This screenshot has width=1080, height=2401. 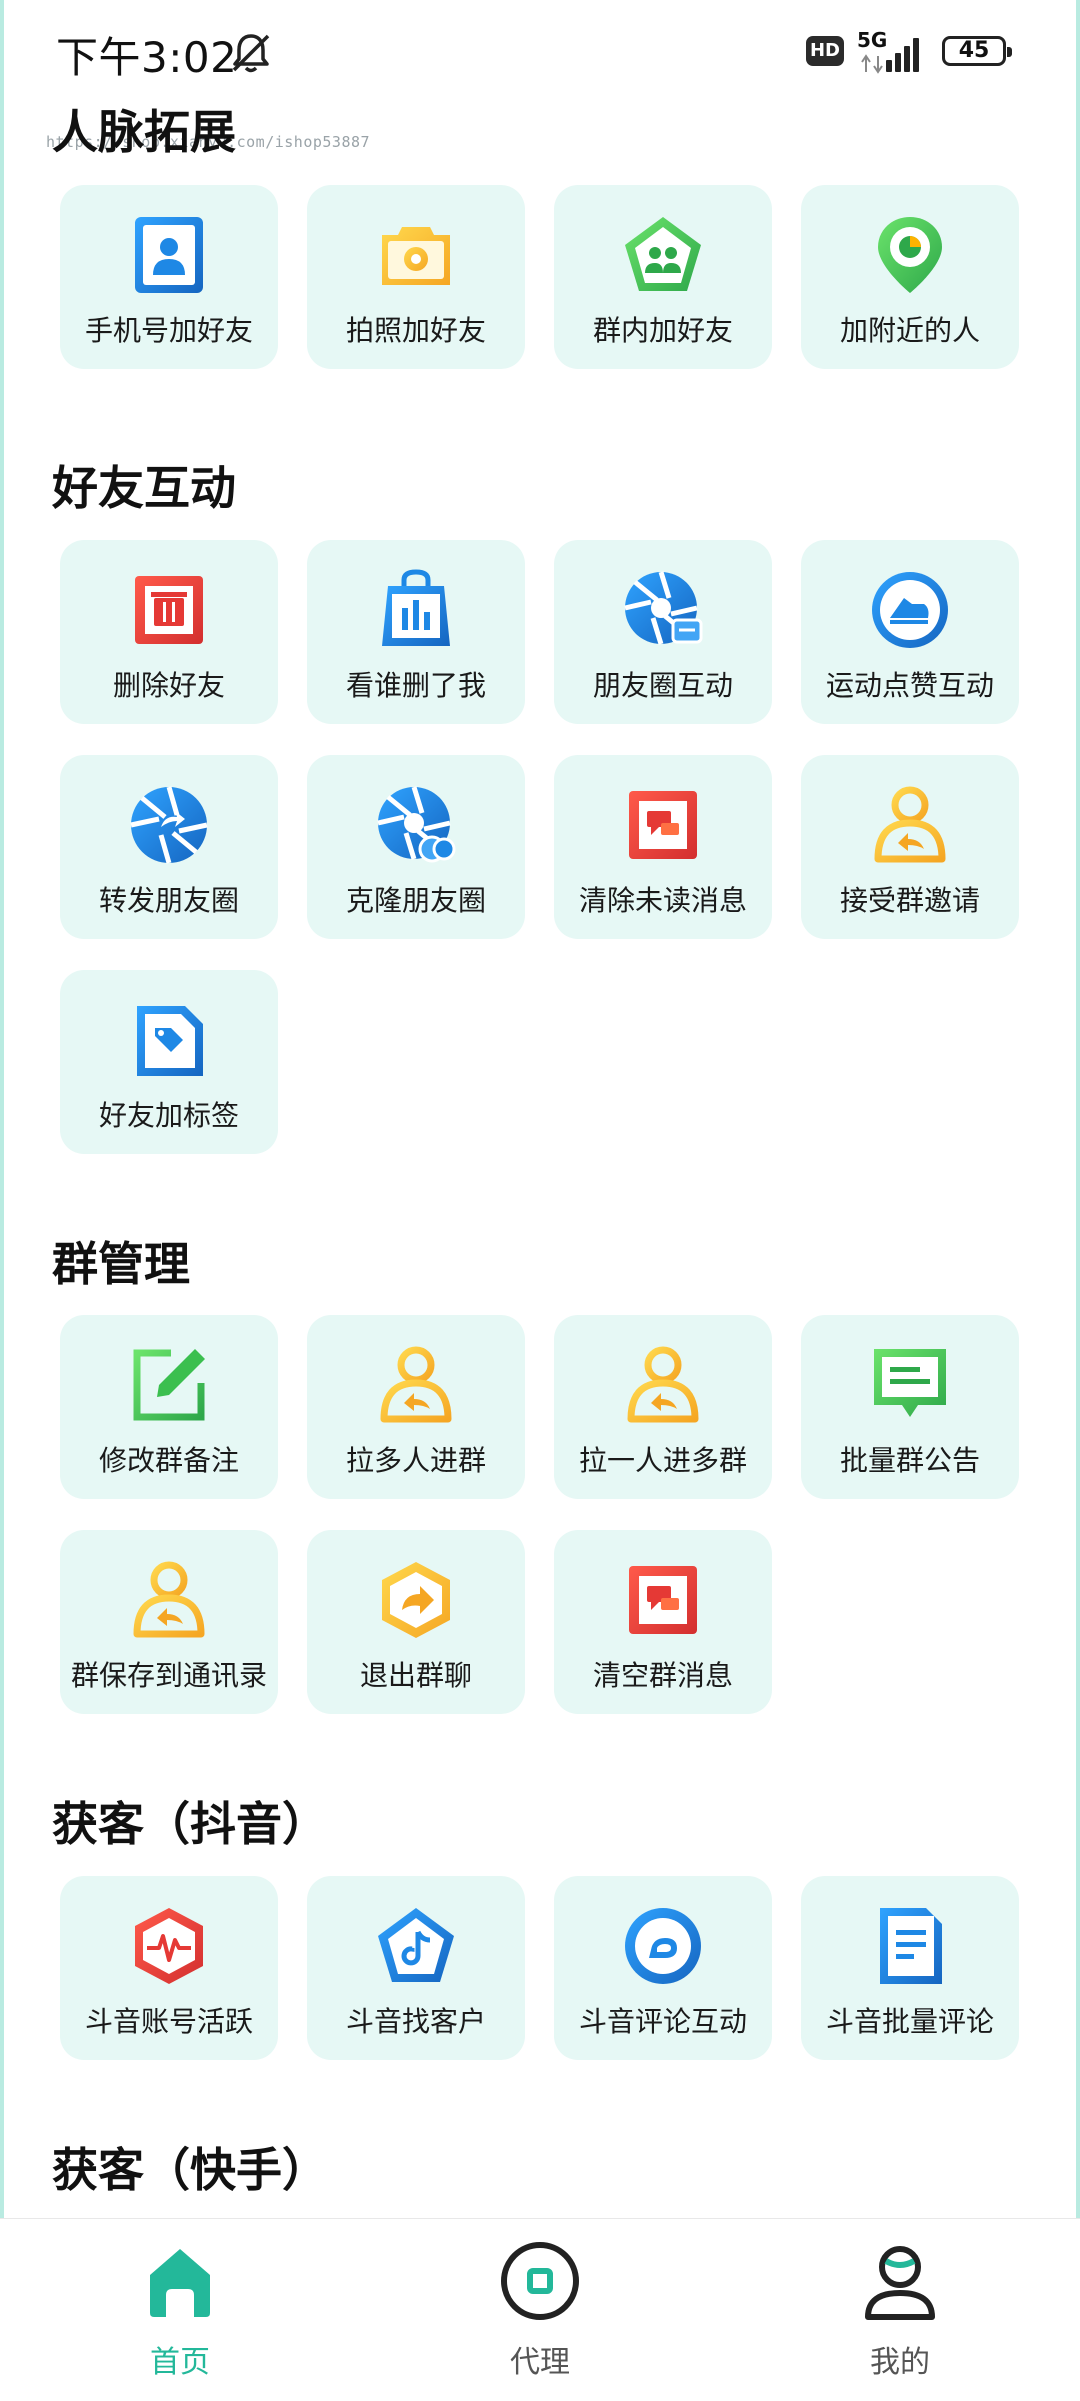 I want to click on aperture-interact-icon, so click(x=663, y=608).